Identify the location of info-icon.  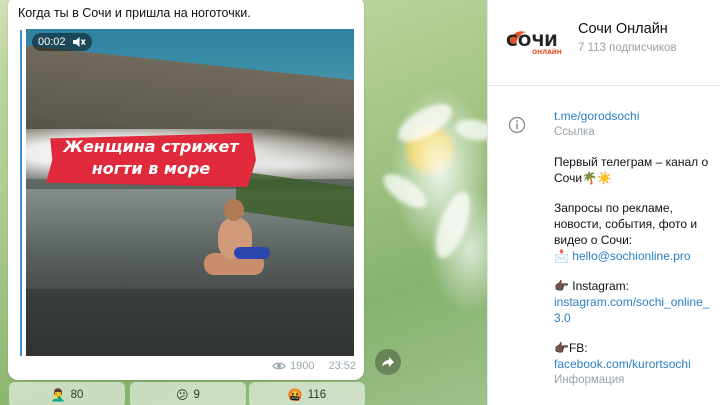
(517, 125).